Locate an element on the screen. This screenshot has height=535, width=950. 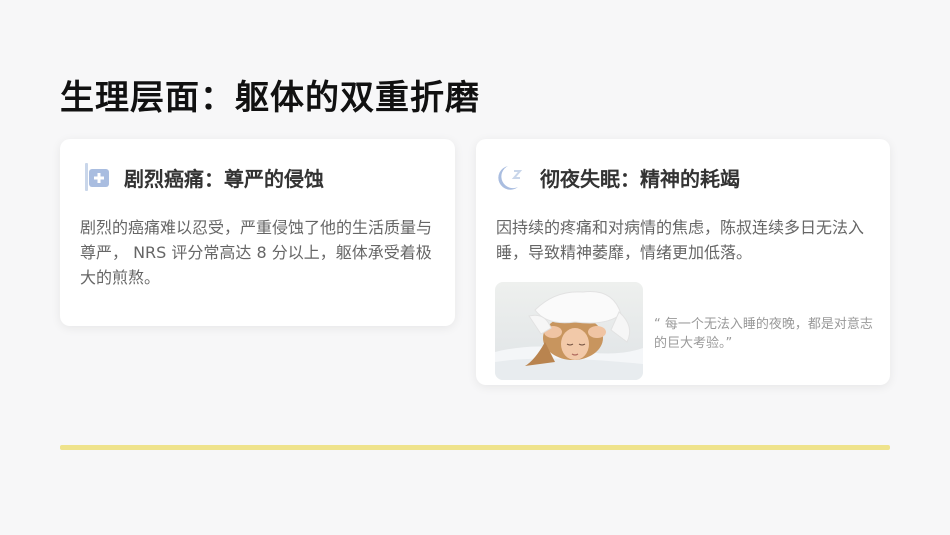
sleepless-woman-photo is located at coordinates (569, 331).